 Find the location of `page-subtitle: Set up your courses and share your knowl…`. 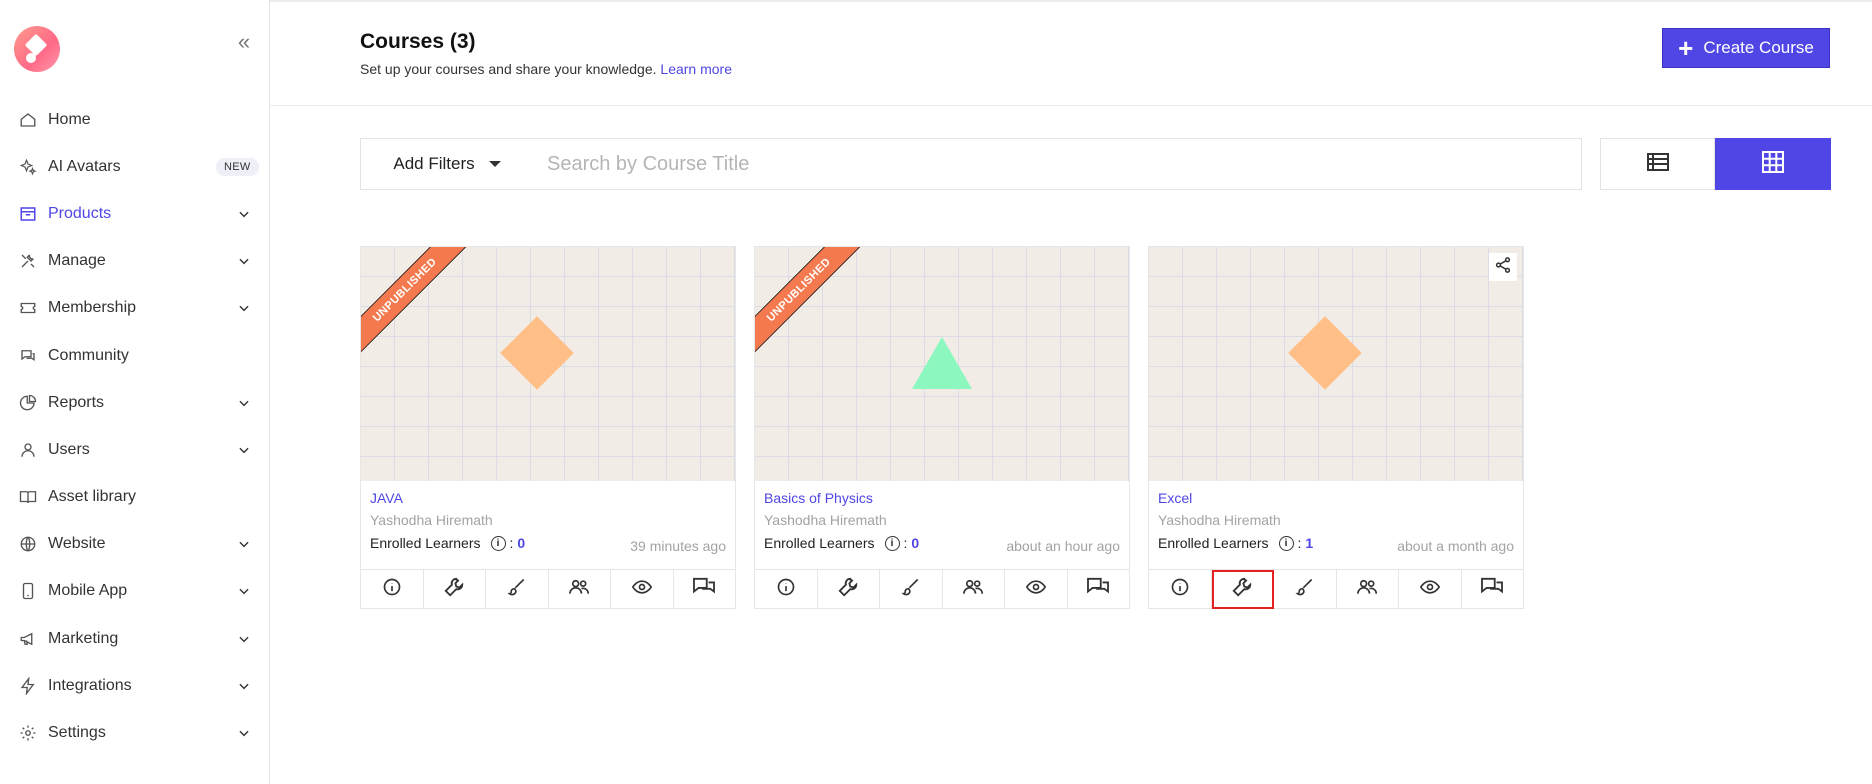

page-subtitle: Set up your courses and share your knowl… is located at coordinates (546, 69).